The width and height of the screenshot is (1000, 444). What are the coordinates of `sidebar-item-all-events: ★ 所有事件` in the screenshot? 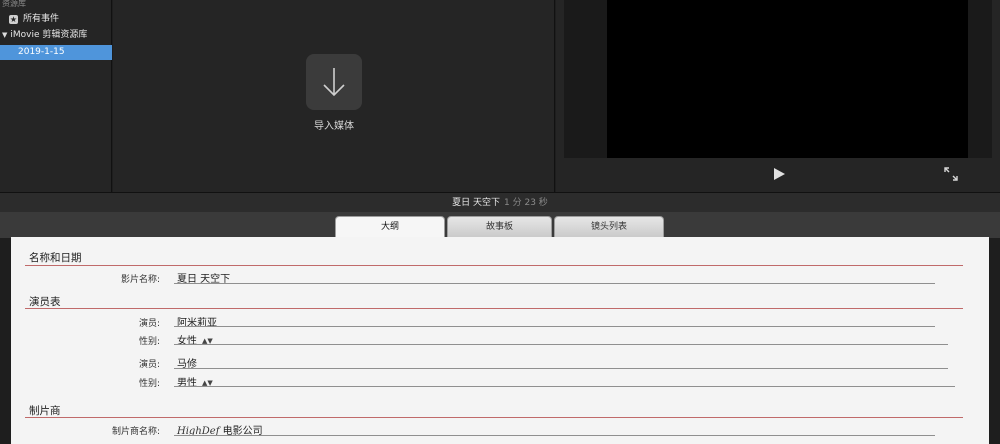 It's located at (56, 19).